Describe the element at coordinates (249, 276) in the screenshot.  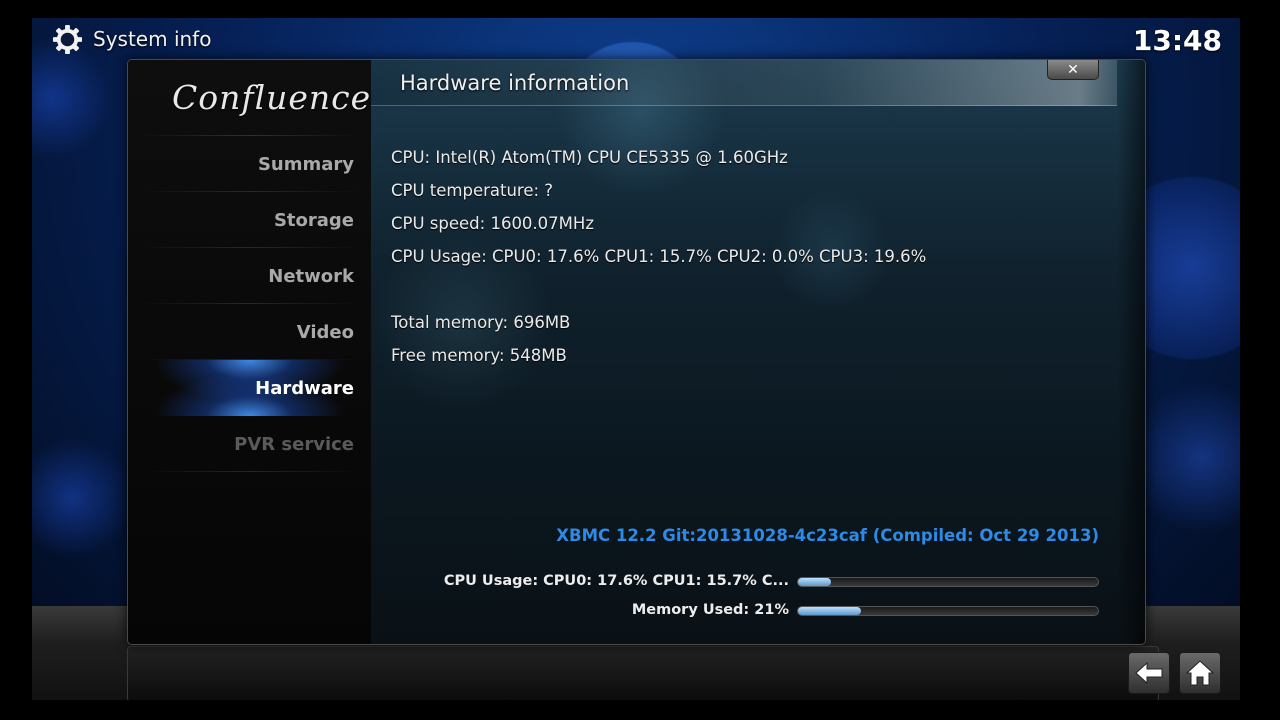
I see `sidebar-item-network: Network` at that location.